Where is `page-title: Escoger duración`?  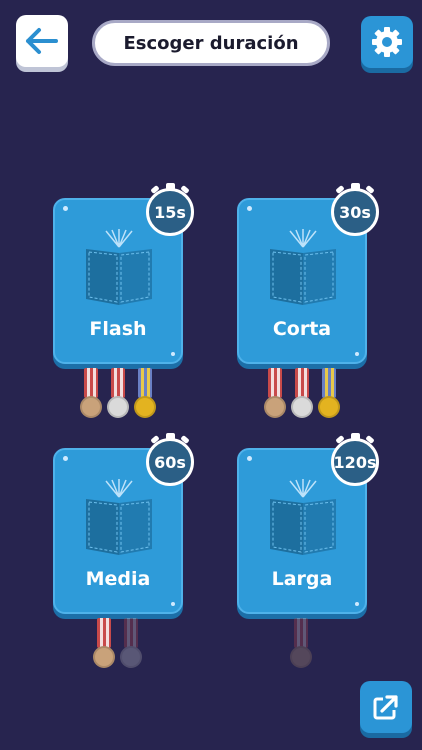 page-title: Escoger duración is located at coordinates (211, 43).